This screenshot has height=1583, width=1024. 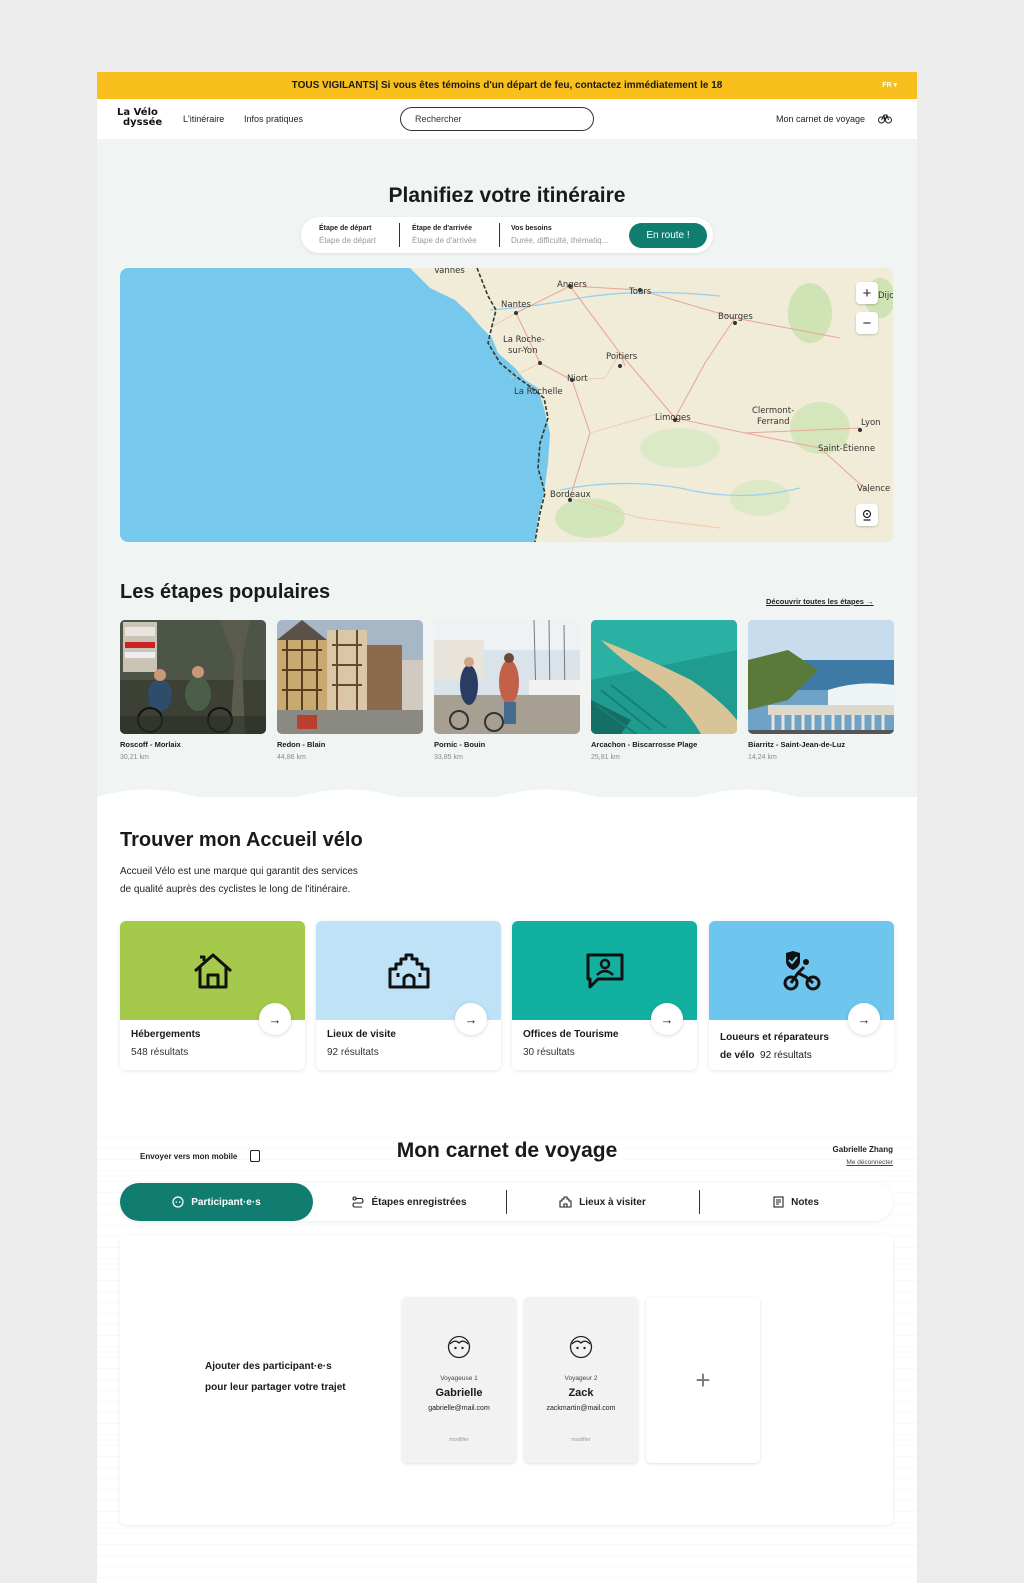 I want to click on tab-lieux: Lieux à visiter, so click(x=602, y=1202).